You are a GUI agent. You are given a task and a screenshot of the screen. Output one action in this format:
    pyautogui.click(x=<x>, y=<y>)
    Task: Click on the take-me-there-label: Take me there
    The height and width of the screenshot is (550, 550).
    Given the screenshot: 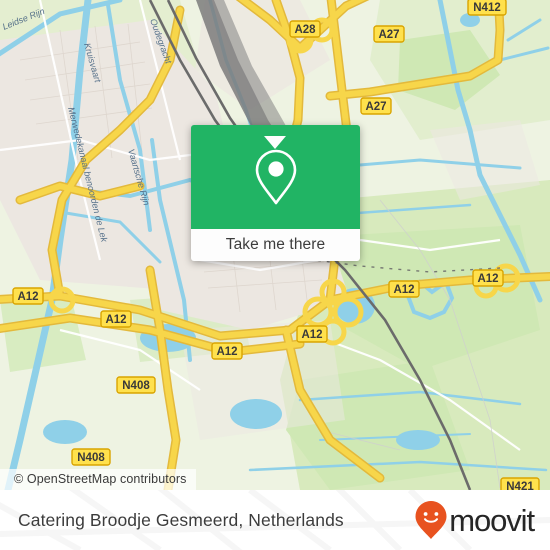 What is the action you would take?
    pyautogui.click(x=275, y=244)
    